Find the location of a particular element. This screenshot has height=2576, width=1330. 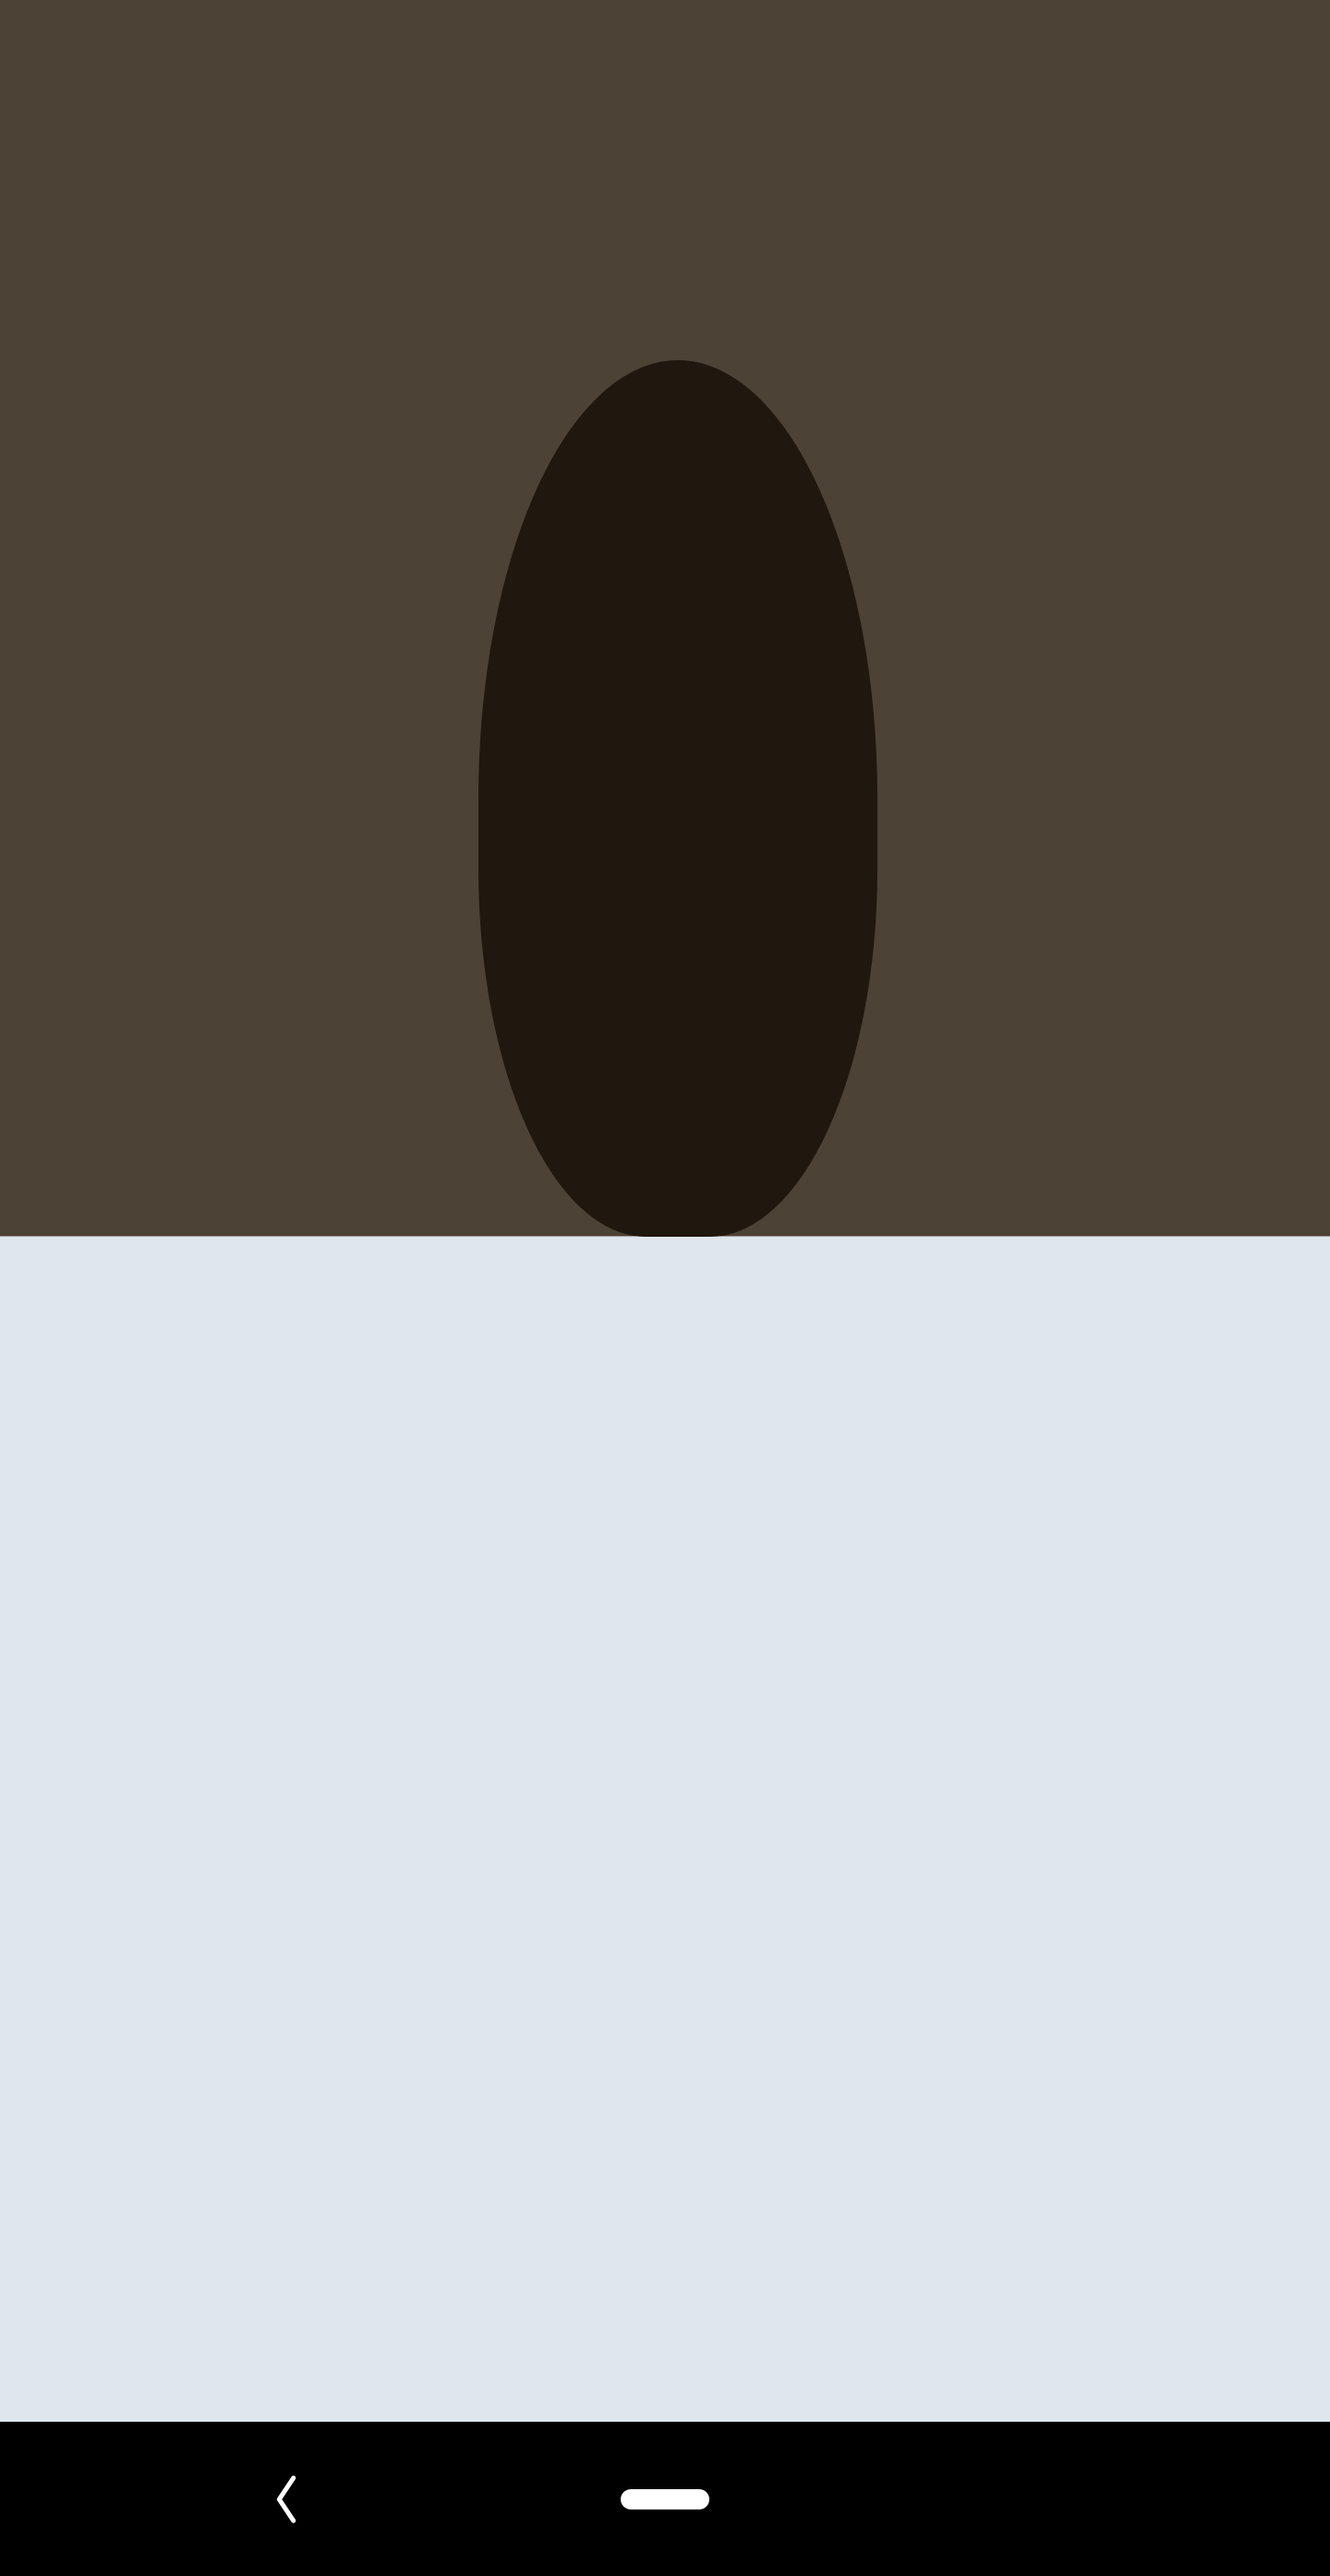

back-chevron-icon is located at coordinates (286, 2499).